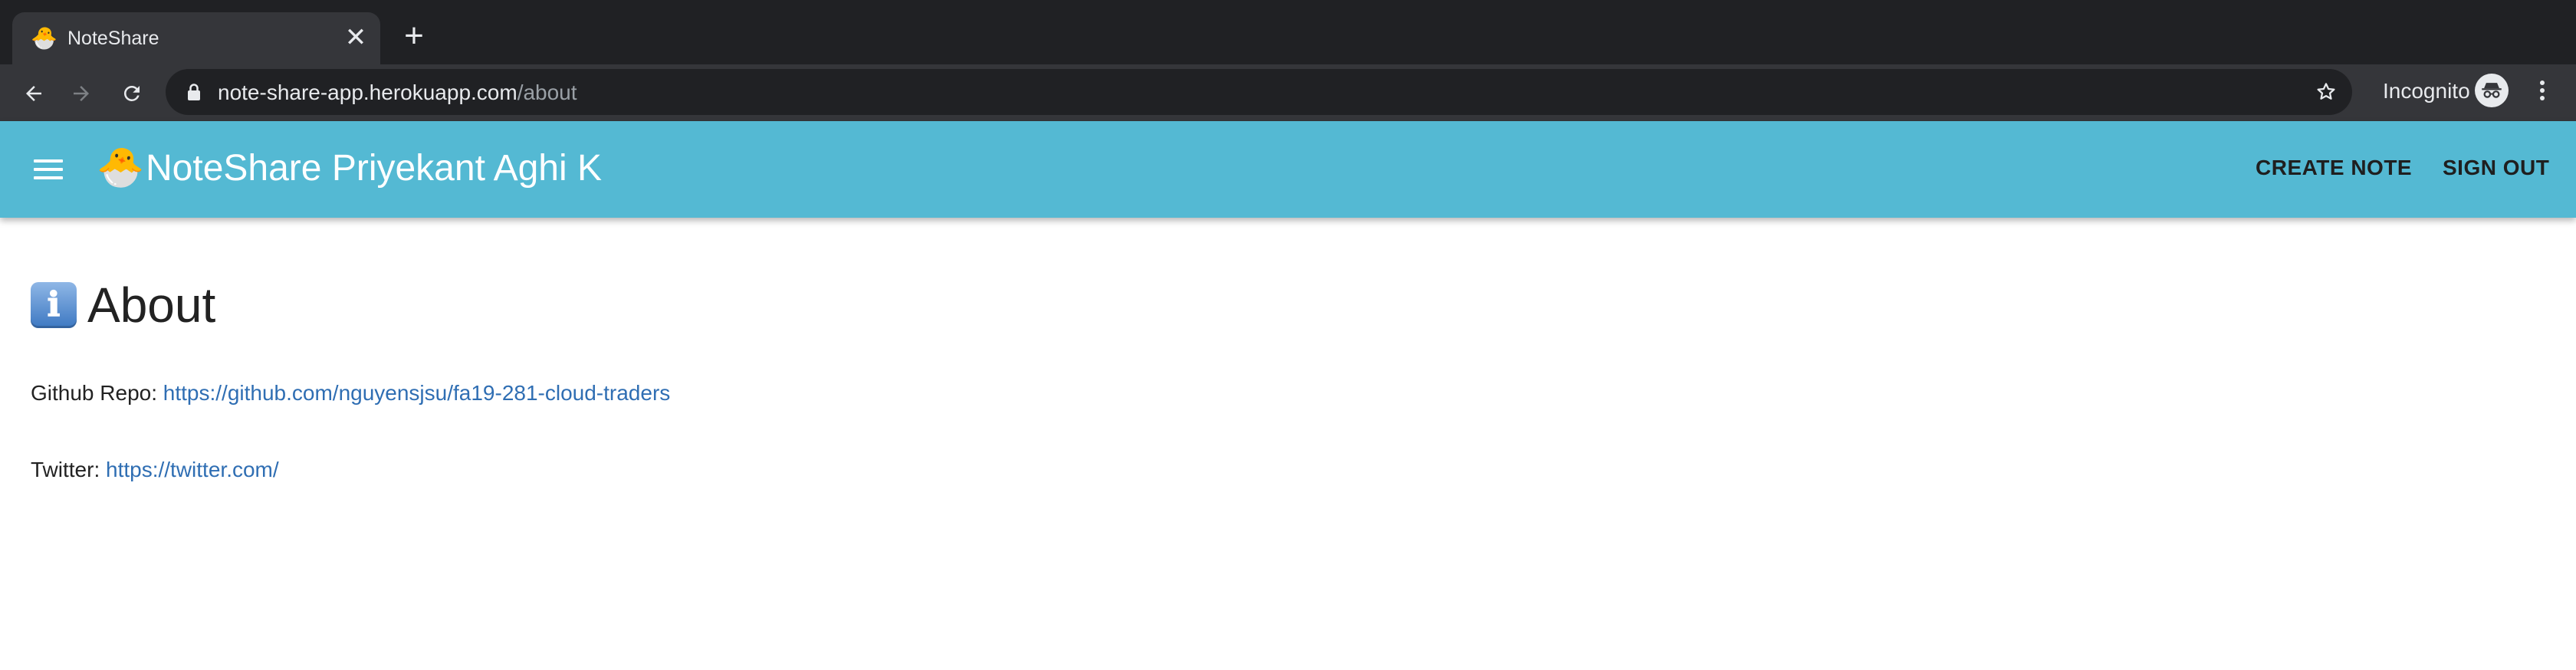 This screenshot has height=670, width=2576. I want to click on new-tab-icon: +, so click(414, 36).